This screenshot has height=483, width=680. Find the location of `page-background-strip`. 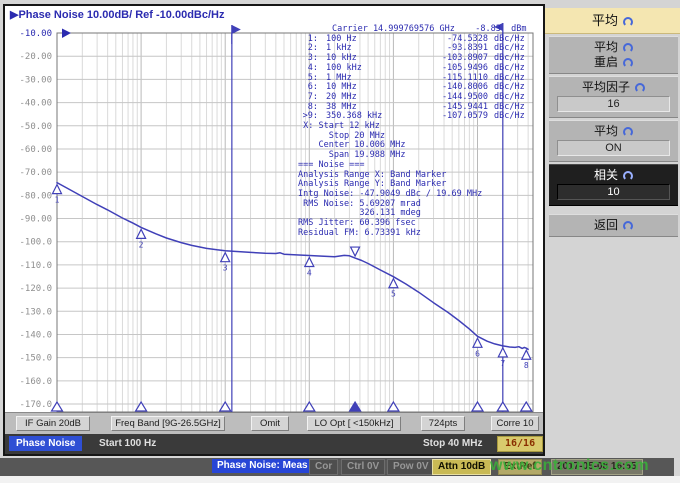

page-background-strip is located at coordinates (340, 479).